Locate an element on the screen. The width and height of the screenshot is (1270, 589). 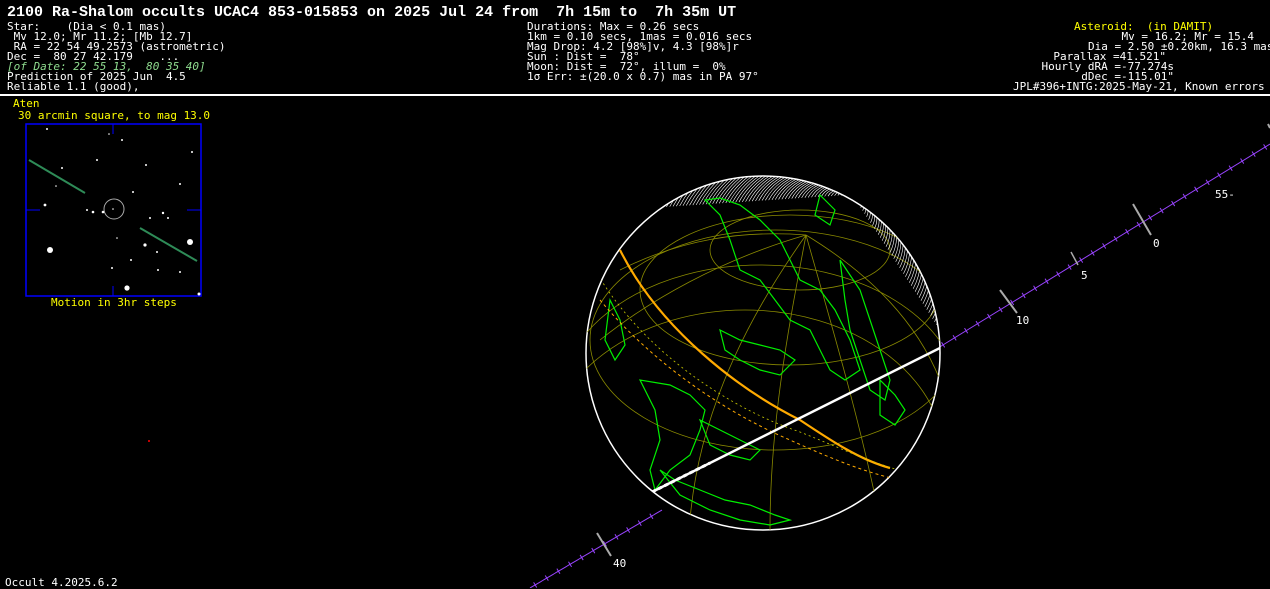
finder-stars is located at coordinates (122, 212).